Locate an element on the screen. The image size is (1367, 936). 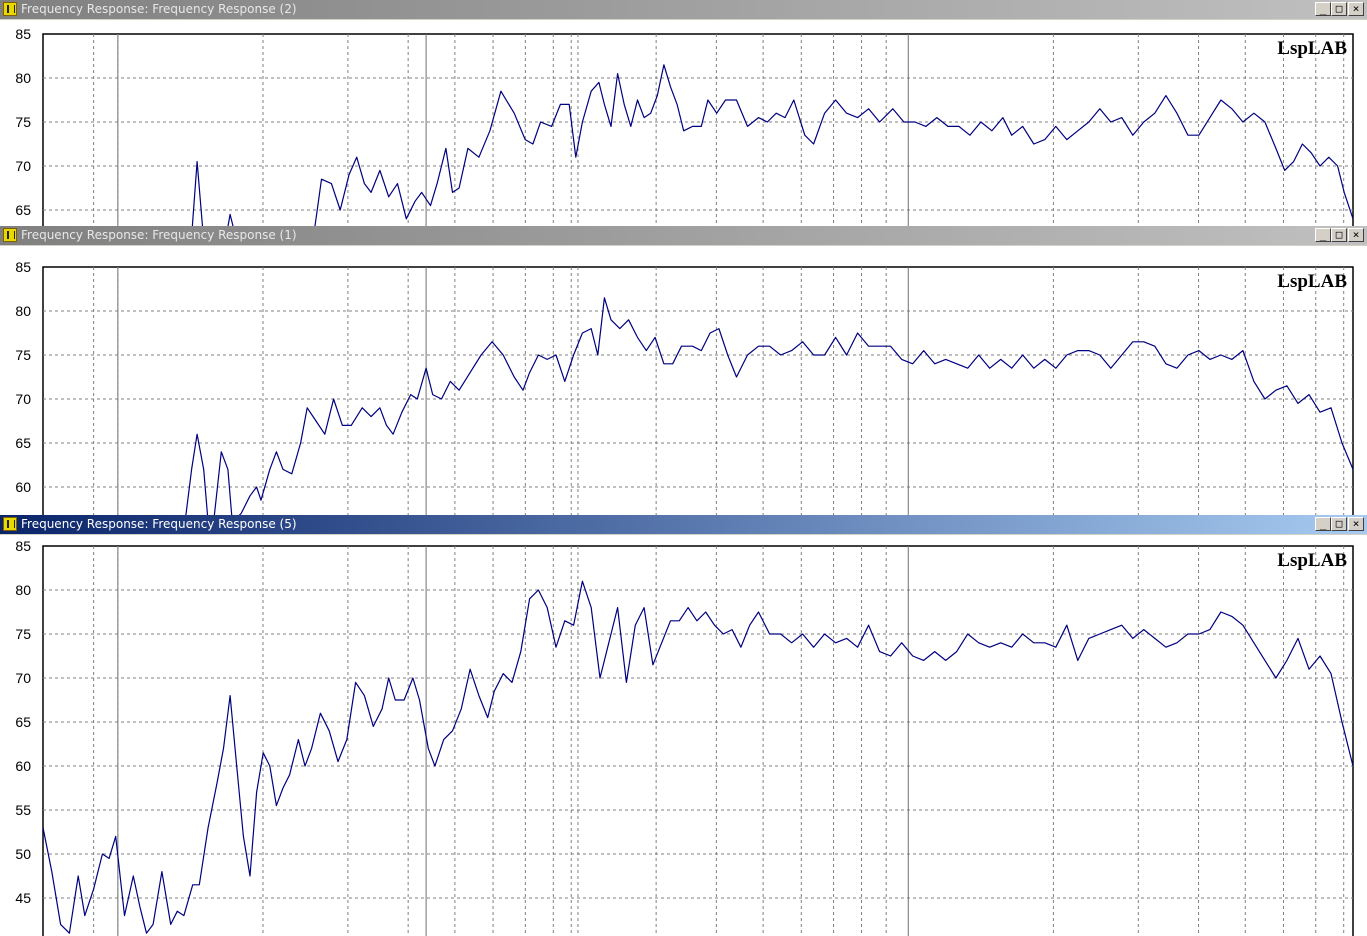
y-tick-label: 55 is located at coordinates (23, 810).